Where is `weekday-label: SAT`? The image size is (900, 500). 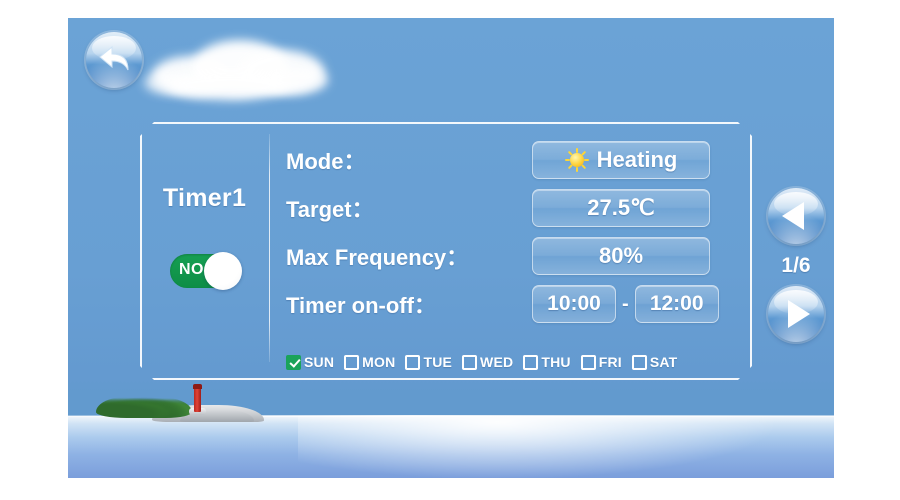 weekday-label: SAT is located at coordinates (663, 362).